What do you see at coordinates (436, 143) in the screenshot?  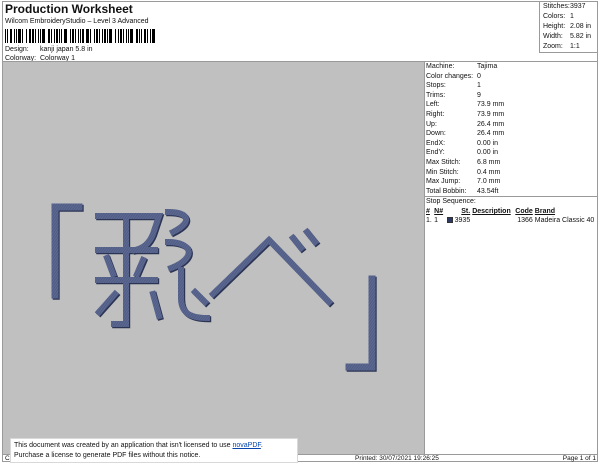 I see `info-label: EndX:` at bounding box center [436, 143].